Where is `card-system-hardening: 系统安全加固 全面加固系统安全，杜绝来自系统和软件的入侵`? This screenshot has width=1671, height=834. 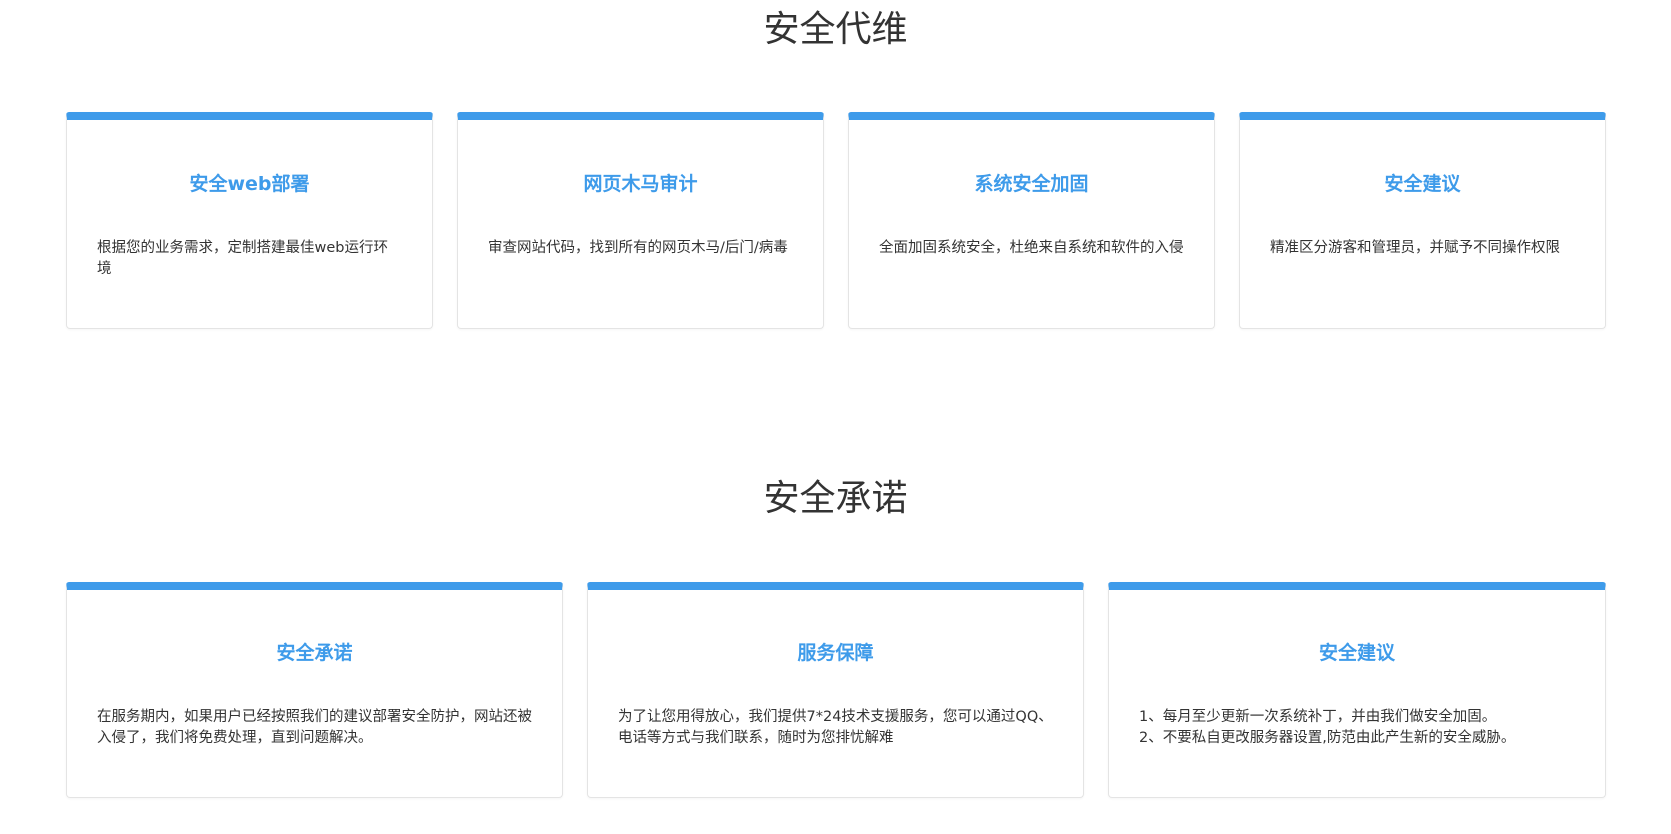 card-system-hardening: 系统安全加固 全面加固系统安全，杜绝来自系统和软件的入侵 is located at coordinates (1031, 220).